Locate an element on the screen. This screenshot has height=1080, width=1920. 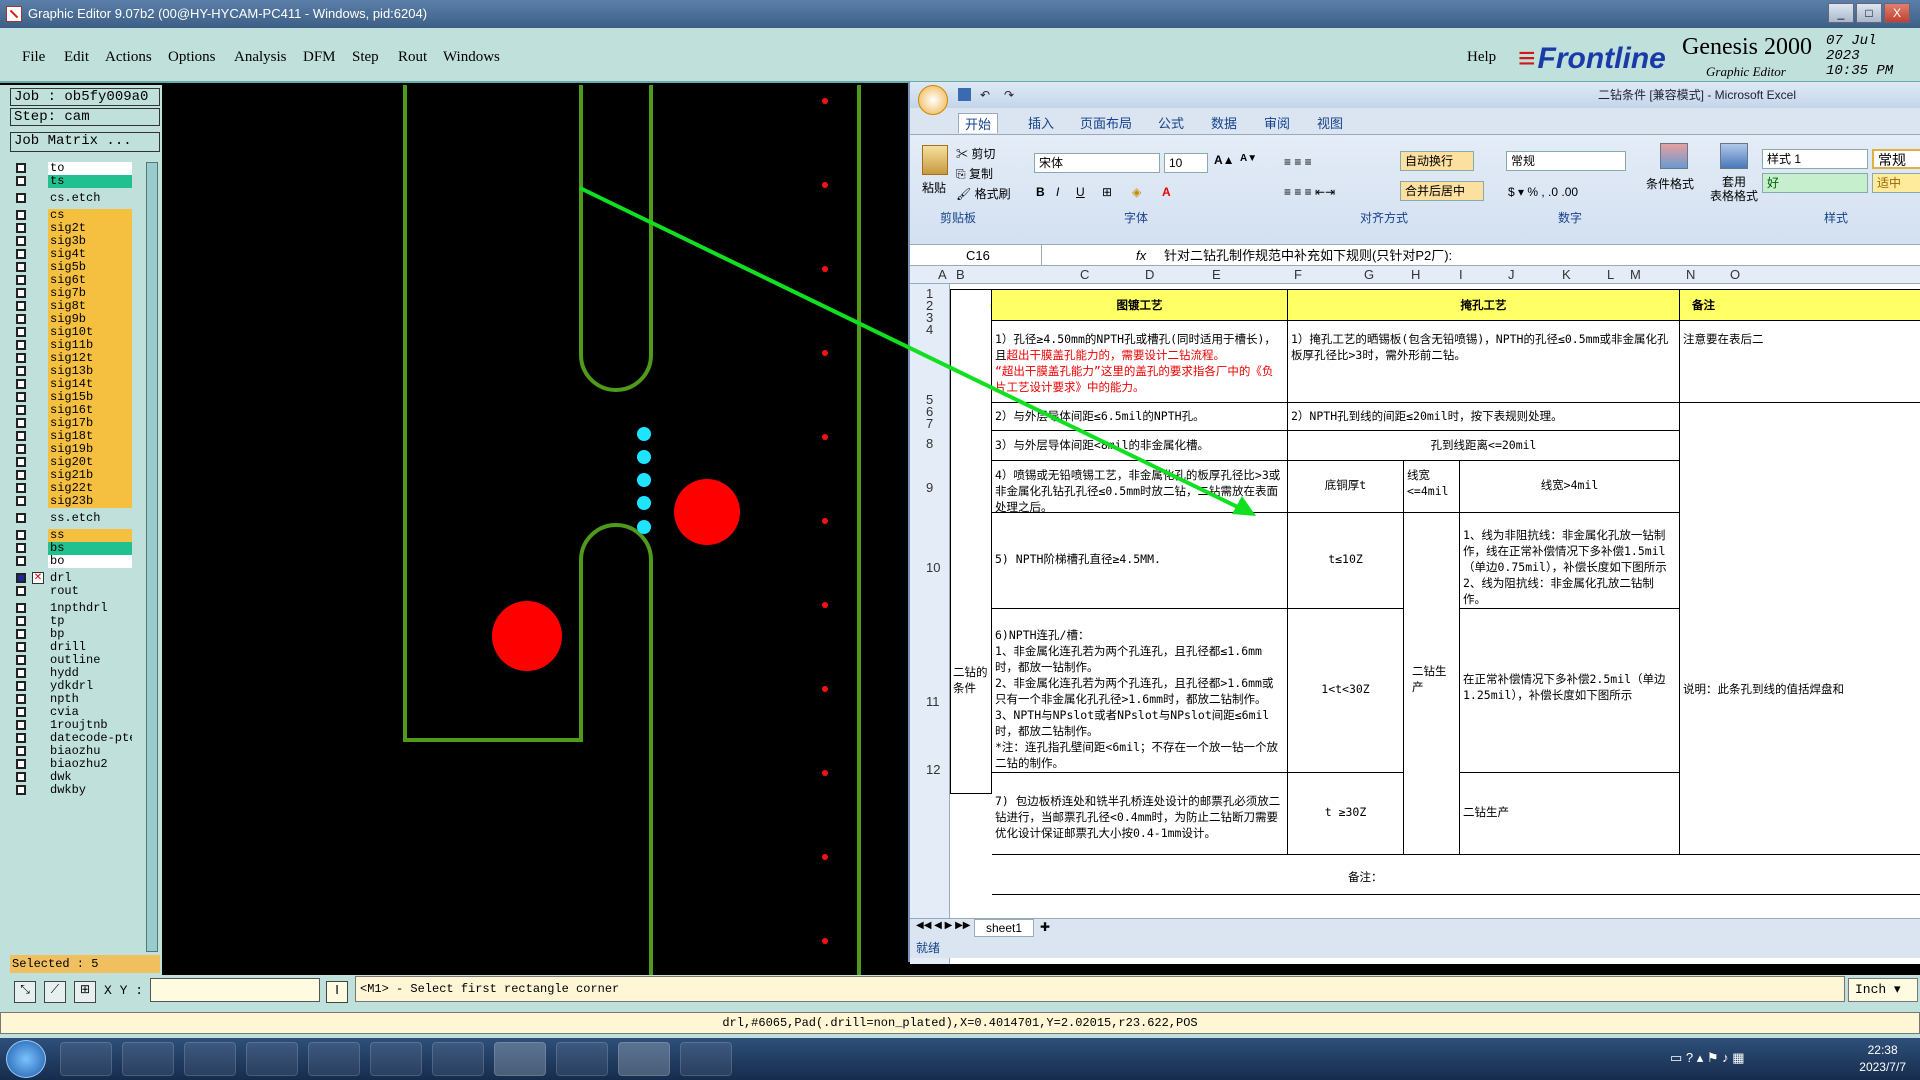
column-header: G is located at coordinates (1369, 274).